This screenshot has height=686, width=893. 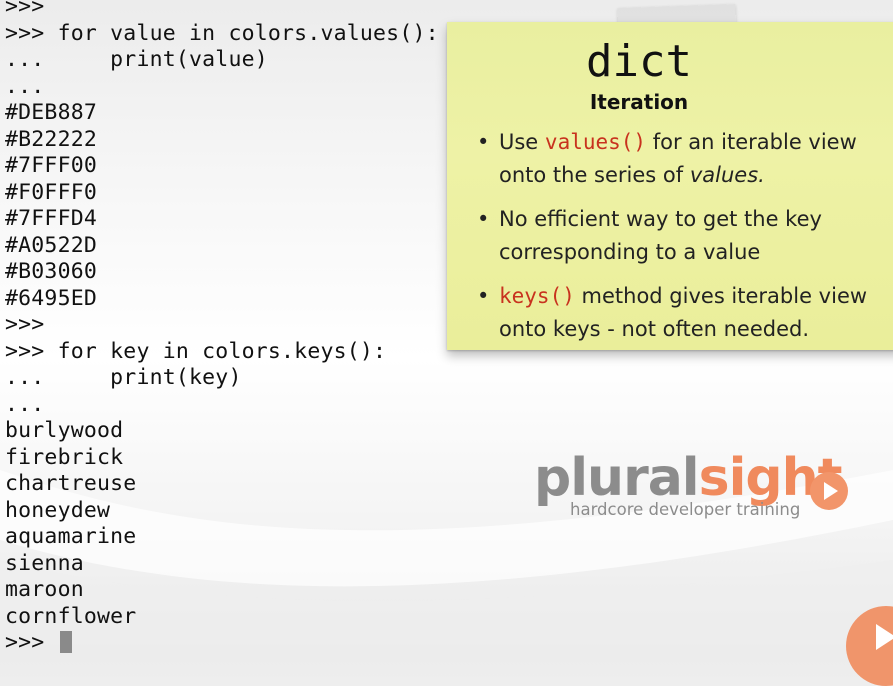 I want to click on logo-tagline: hardcore developer training, so click(x=685, y=509).